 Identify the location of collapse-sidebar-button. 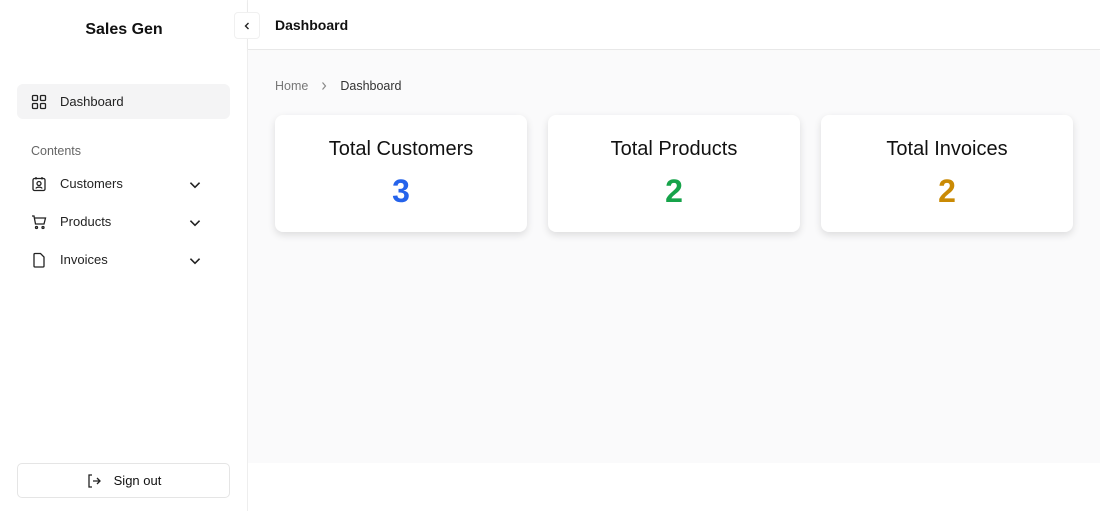
(247, 25).